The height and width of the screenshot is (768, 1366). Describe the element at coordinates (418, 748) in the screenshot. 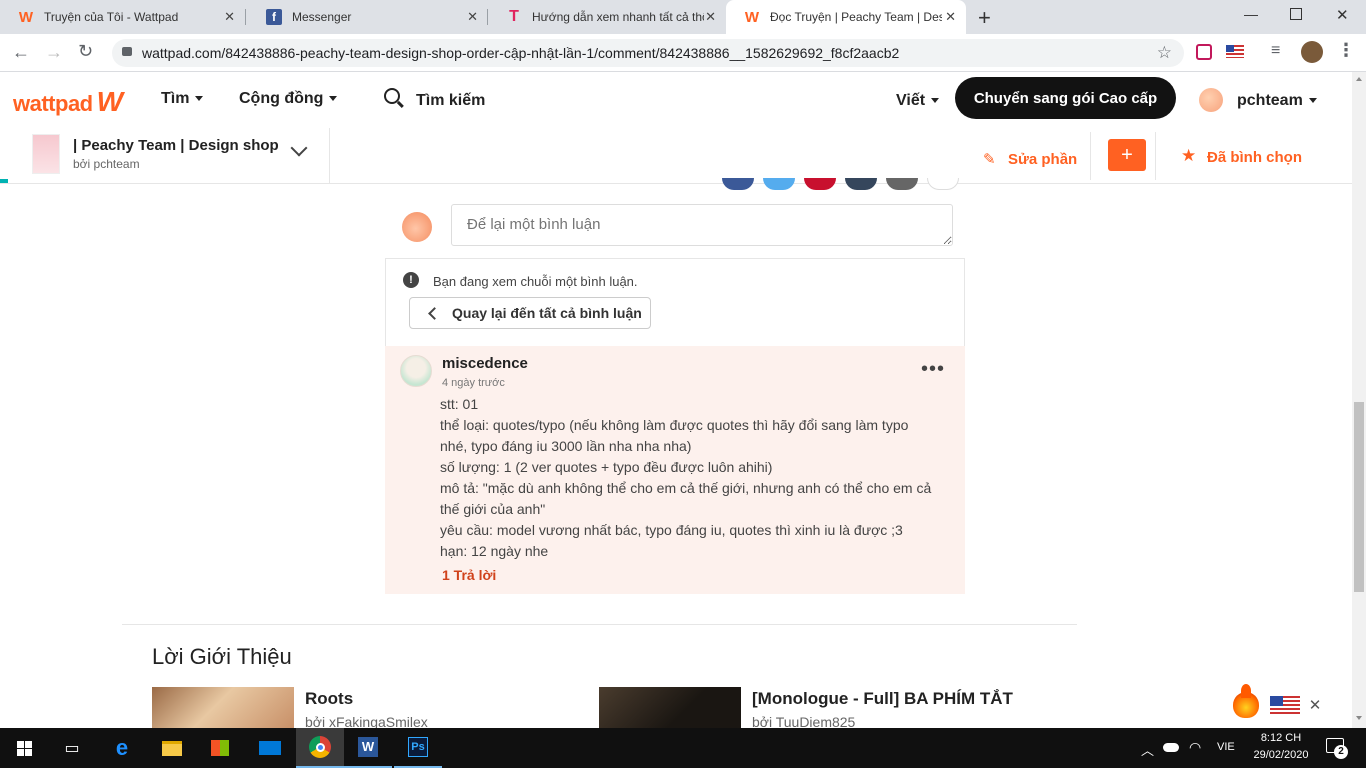

I see `photoshop-icon: Ps` at that location.